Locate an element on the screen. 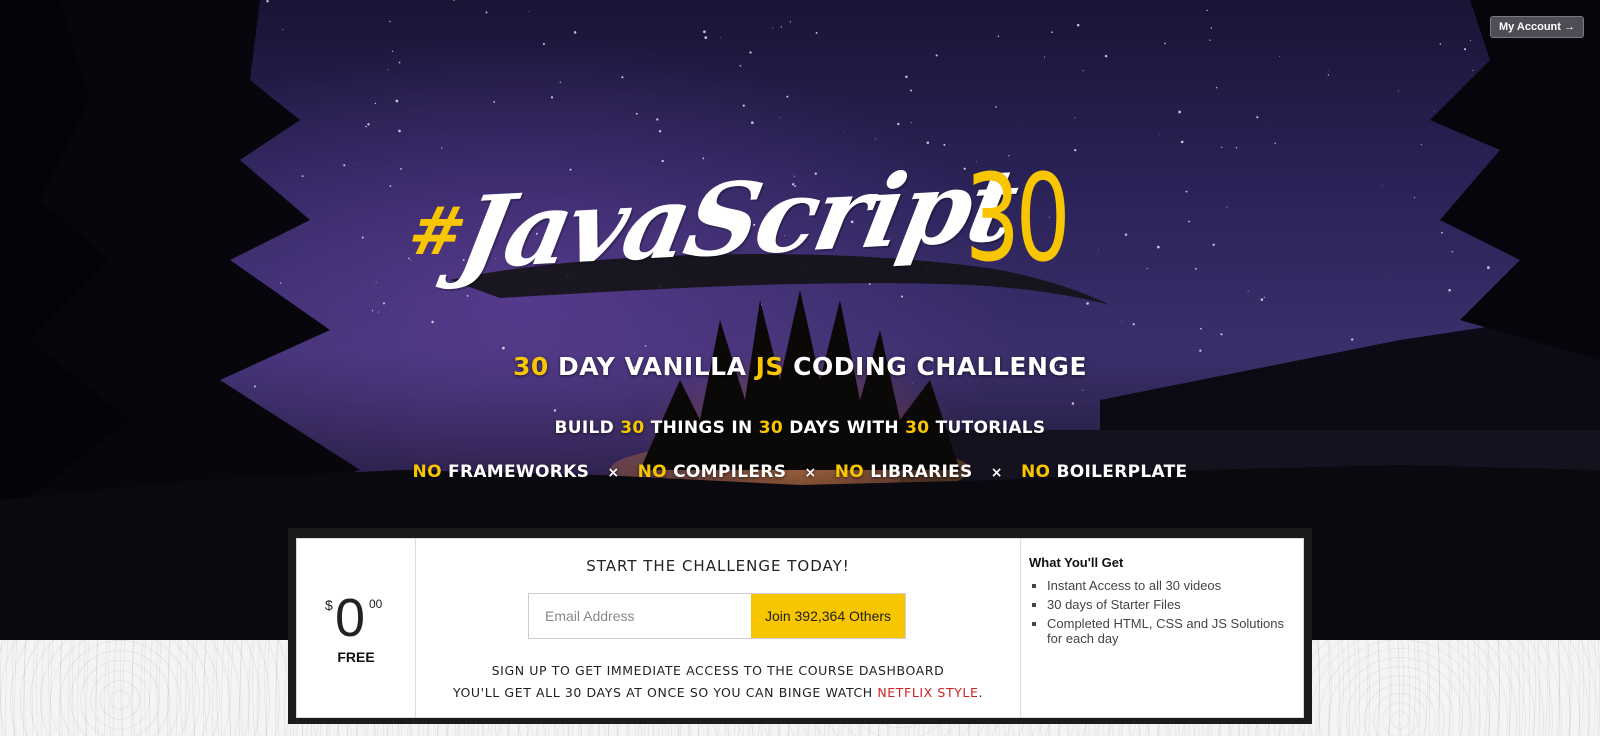  arrow-right-icon: → is located at coordinates (1569, 27).